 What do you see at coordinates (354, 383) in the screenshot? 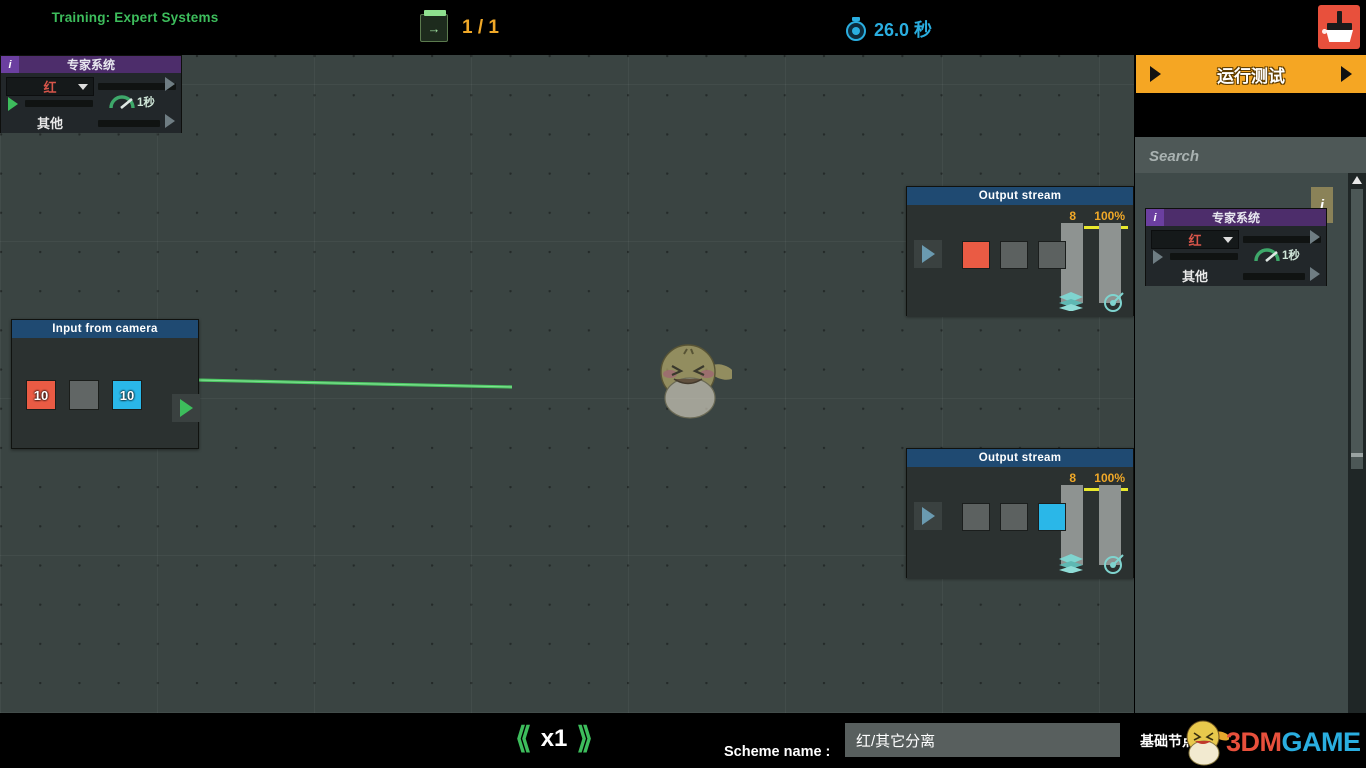
I see `connection-wire` at bounding box center [354, 383].